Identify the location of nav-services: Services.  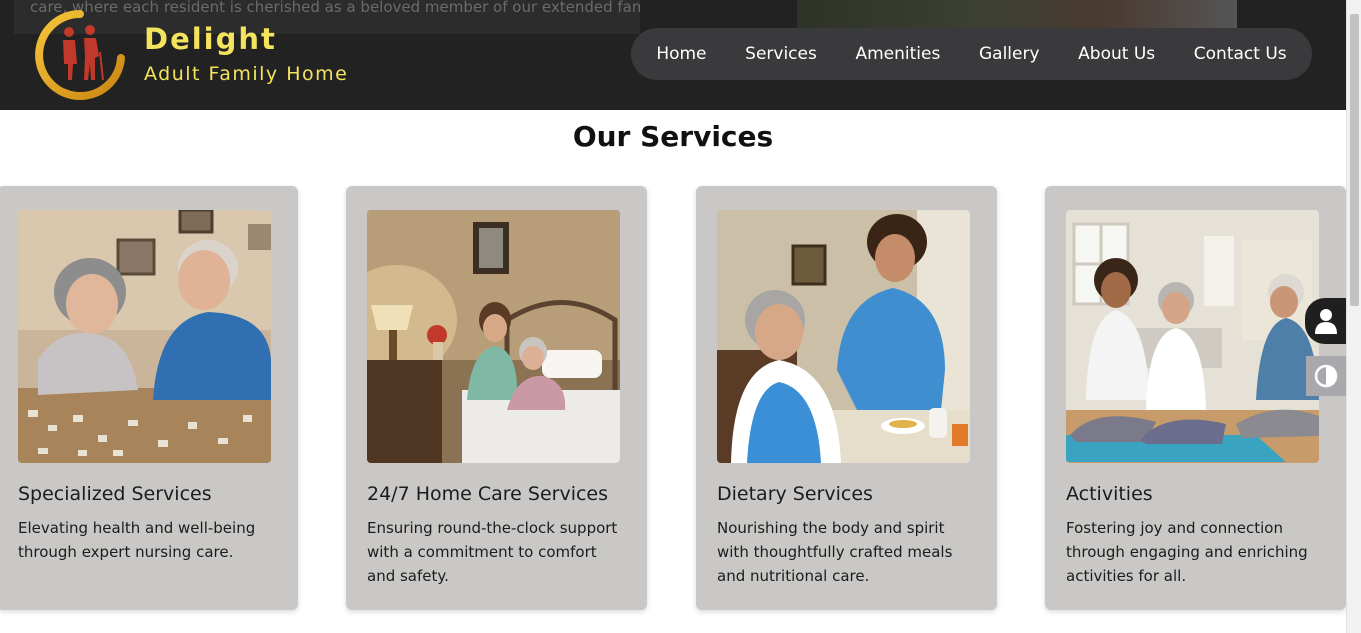
(781, 54).